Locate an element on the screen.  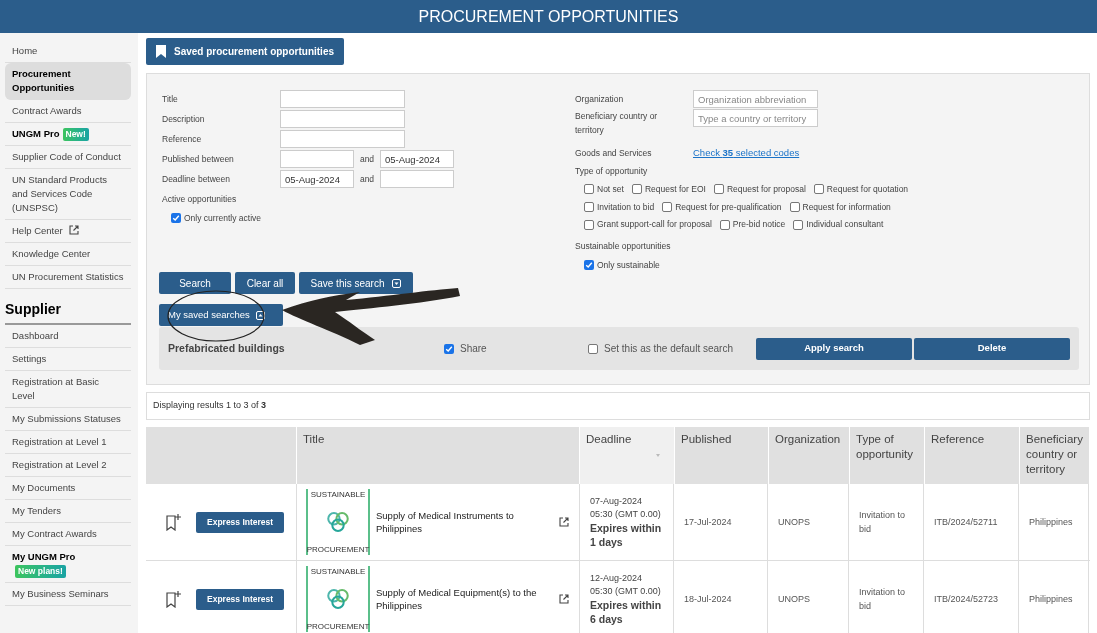
checkbox-label: Request for pre-qualification is located at coordinates (728, 207).